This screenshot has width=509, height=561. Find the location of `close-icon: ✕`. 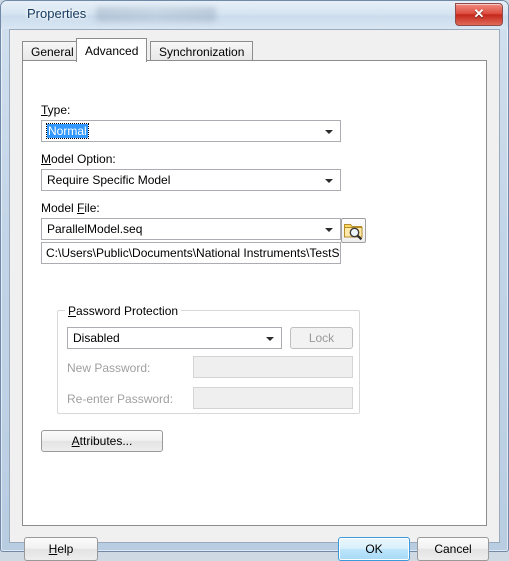

close-icon: ✕ is located at coordinates (479, 13).